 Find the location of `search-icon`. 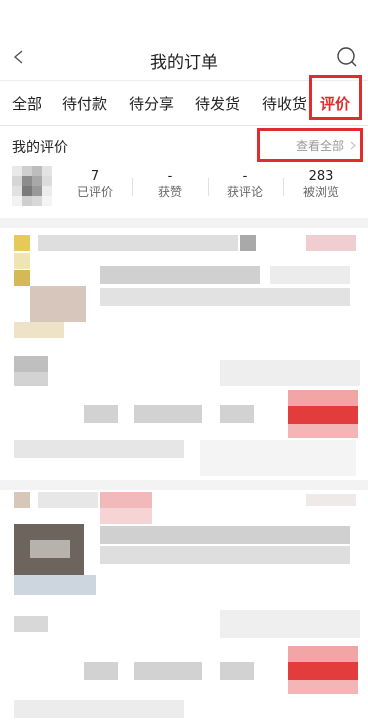

search-icon is located at coordinates (347, 57).